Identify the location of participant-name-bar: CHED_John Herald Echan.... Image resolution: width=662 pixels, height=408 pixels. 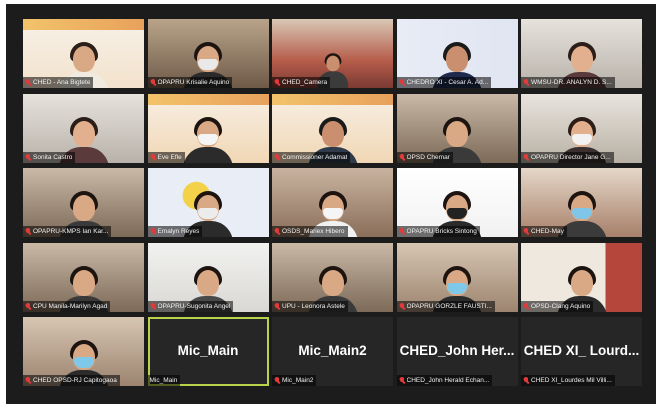
(444, 380).